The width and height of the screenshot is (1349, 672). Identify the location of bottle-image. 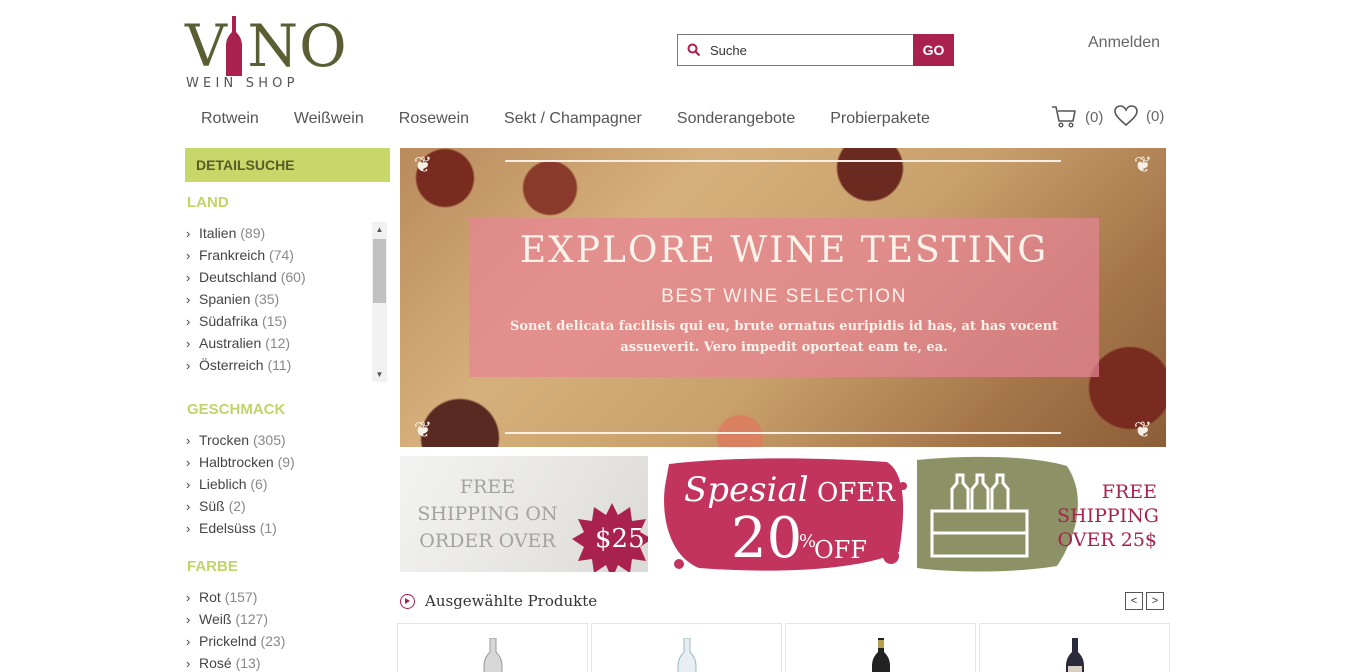
(686, 655).